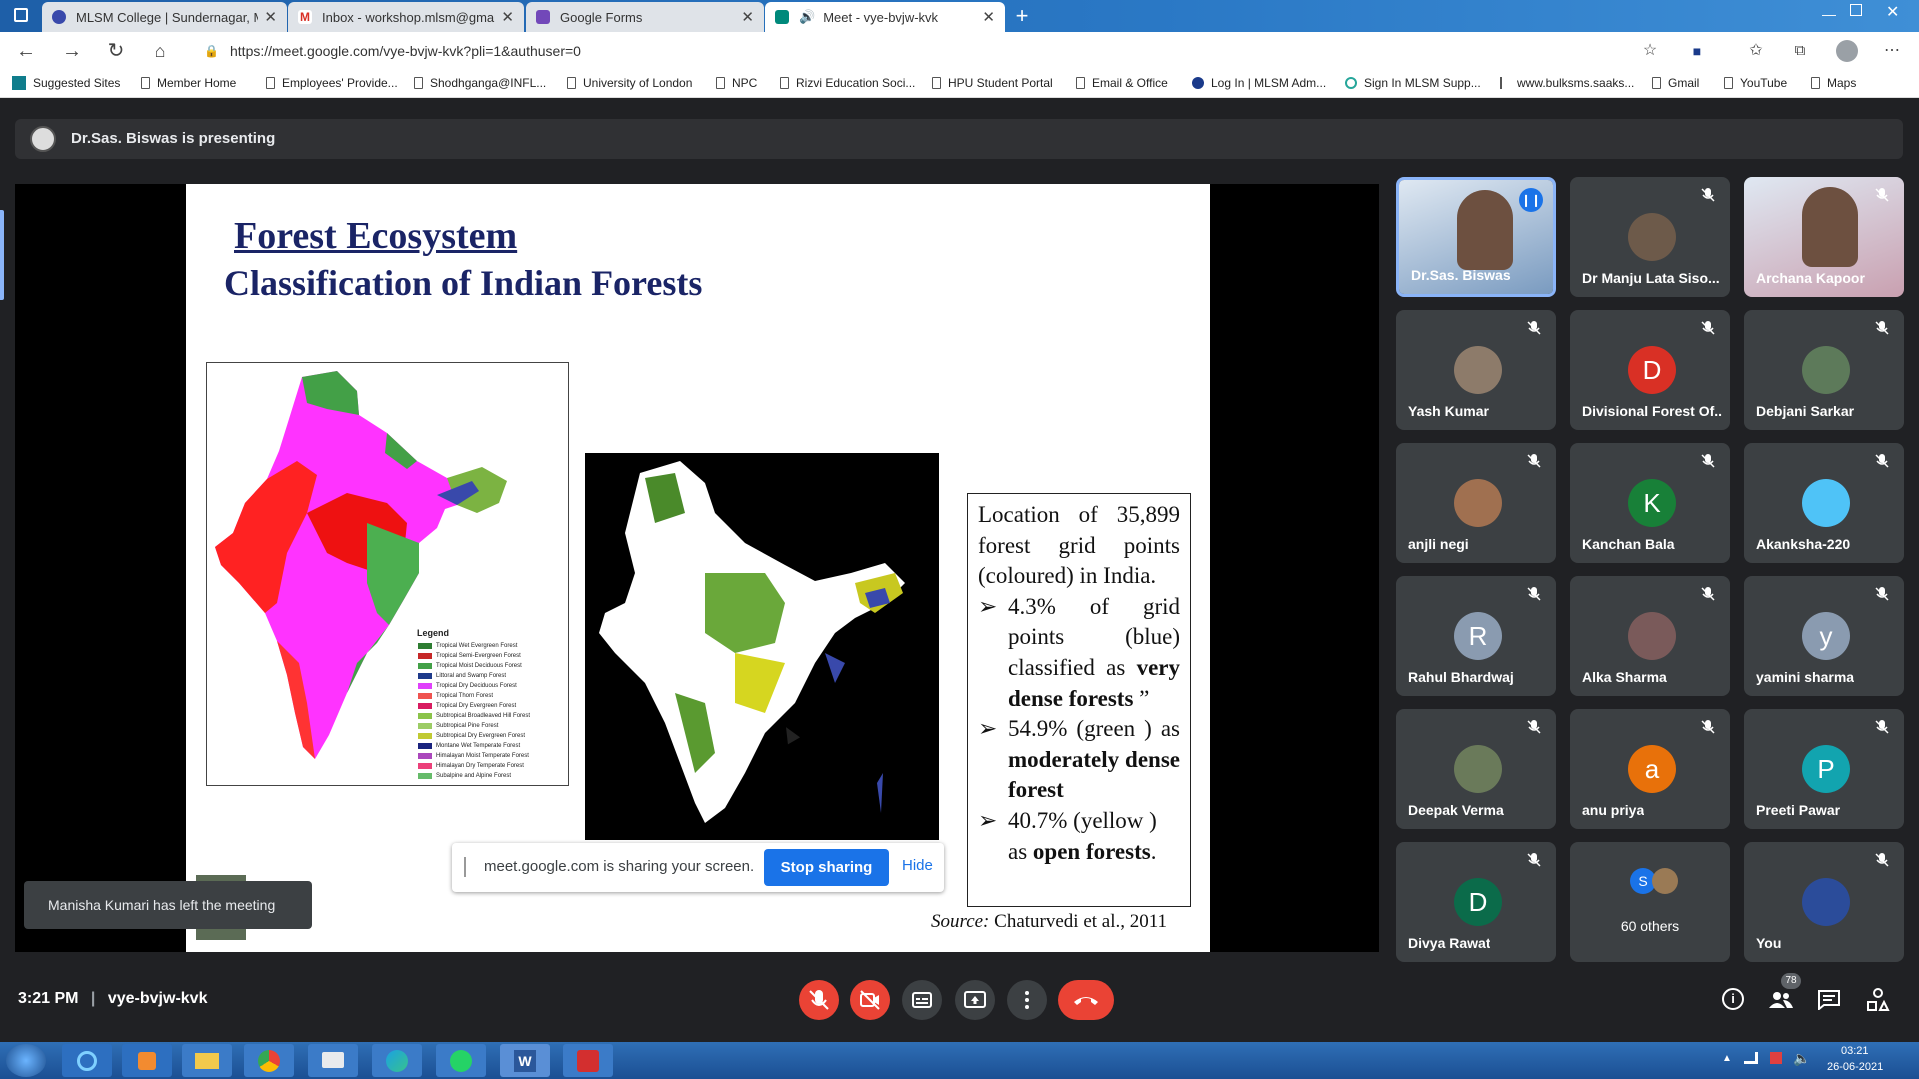  I want to click on window-menu-icon, so click(21, 15).